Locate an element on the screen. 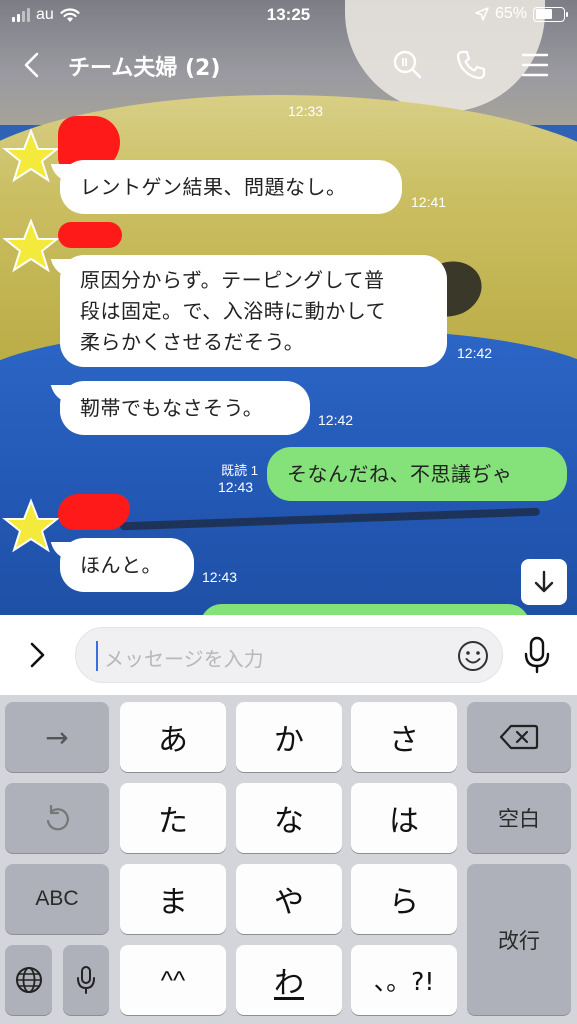 The image size is (577, 1024). text-caret is located at coordinates (97, 656).